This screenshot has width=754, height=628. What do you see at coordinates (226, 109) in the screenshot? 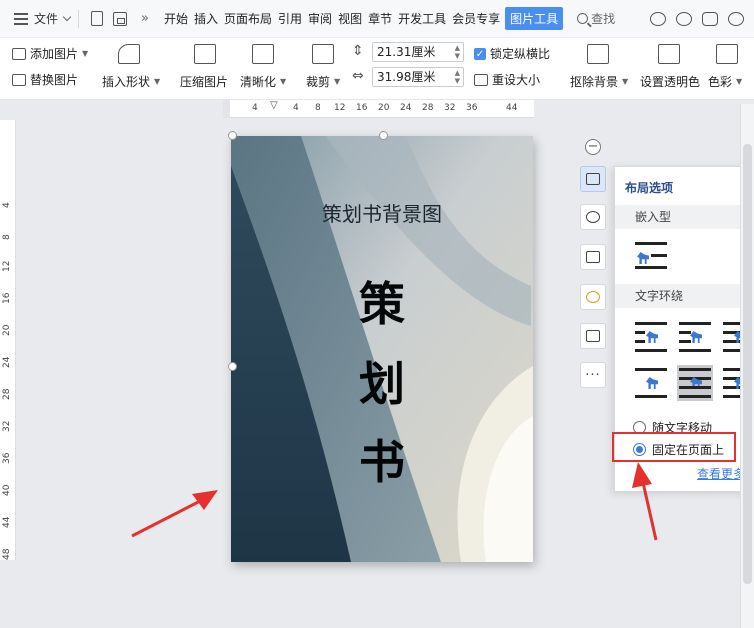
I see `ruler-margin` at bounding box center [226, 109].